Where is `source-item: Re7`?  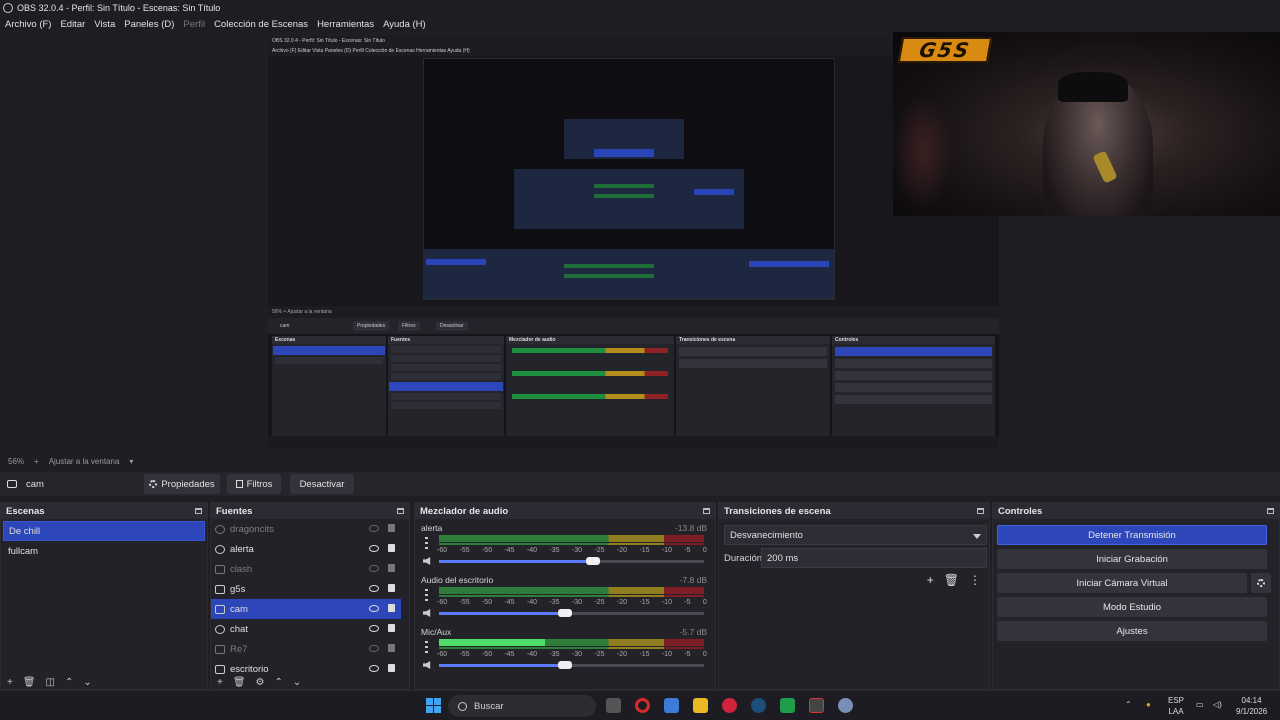 source-item: Re7 is located at coordinates (306, 649).